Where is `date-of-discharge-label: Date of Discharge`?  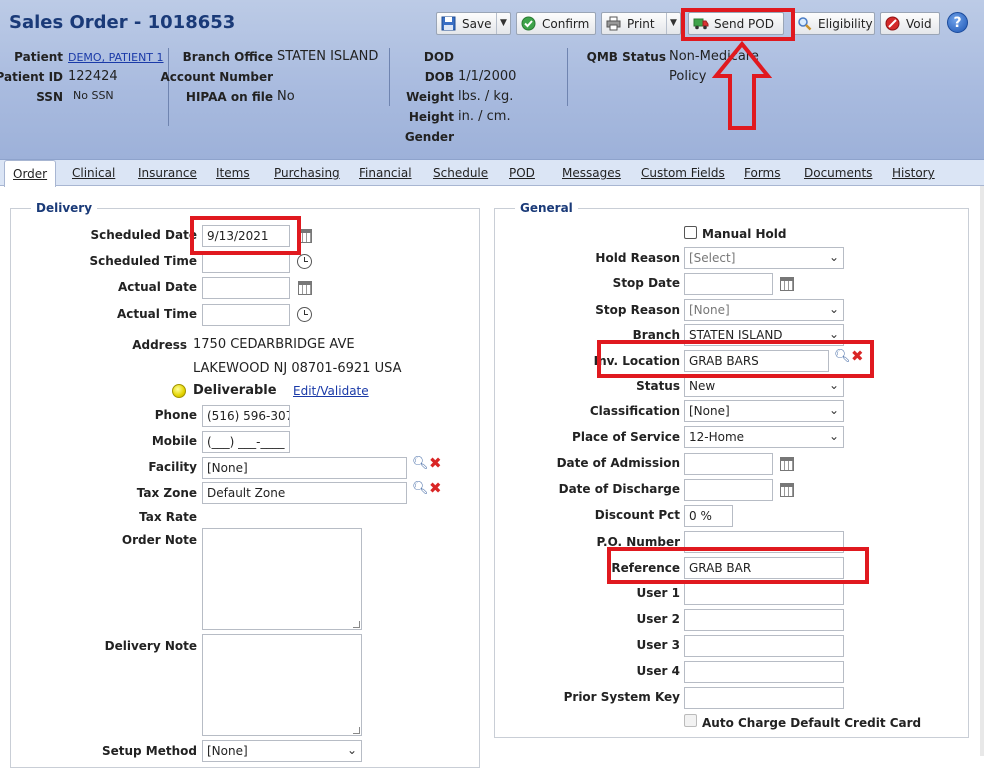 date-of-discharge-label: Date of Discharge is located at coordinates (619, 489).